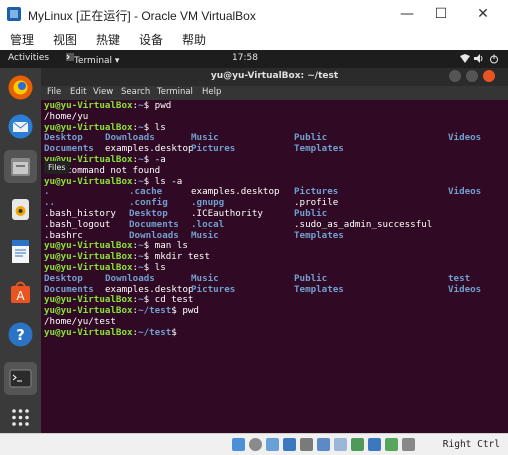 This screenshot has width=508, height=455. What do you see at coordinates (238, 444) in the screenshot?
I see `hard-disk-status-icon` at bounding box center [238, 444].